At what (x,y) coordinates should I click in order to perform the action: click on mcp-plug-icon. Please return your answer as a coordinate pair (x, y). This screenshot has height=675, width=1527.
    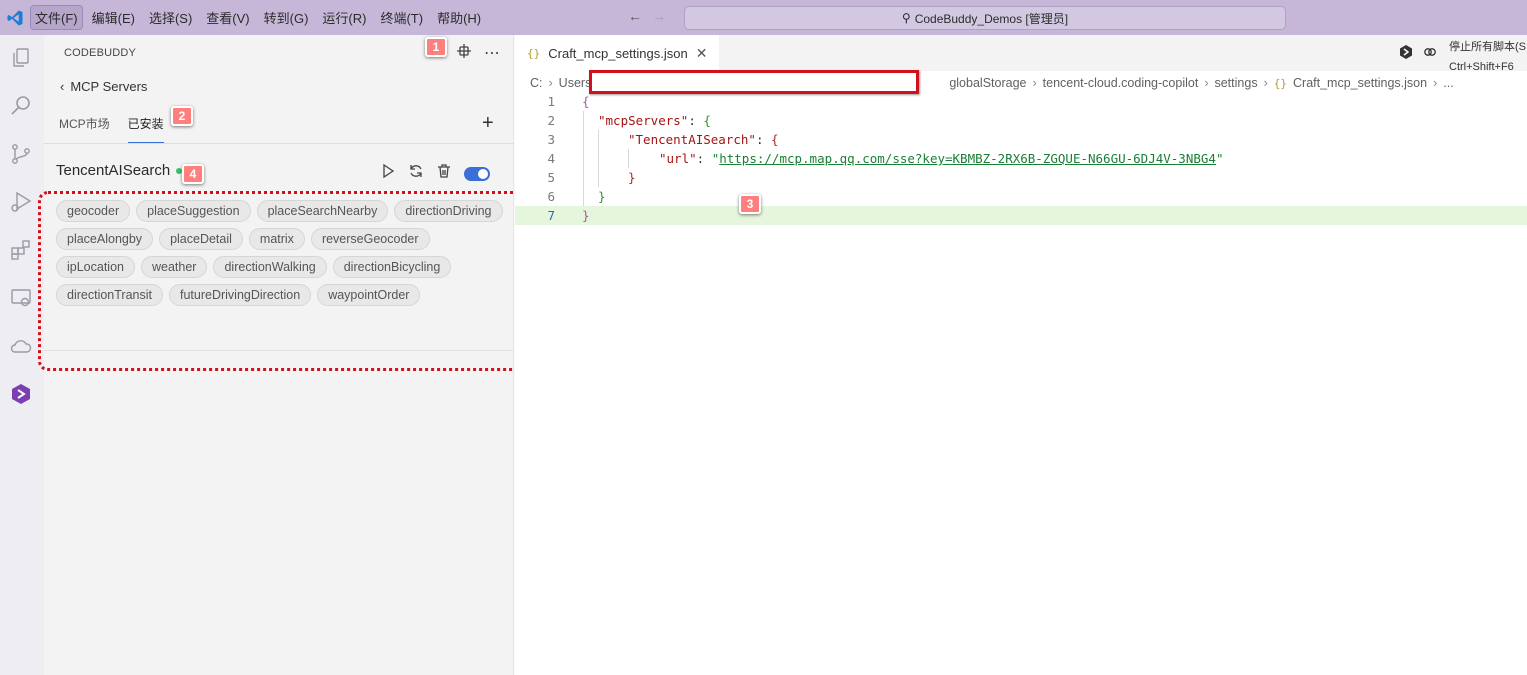
    Looking at the image, I should click on (464, 53).